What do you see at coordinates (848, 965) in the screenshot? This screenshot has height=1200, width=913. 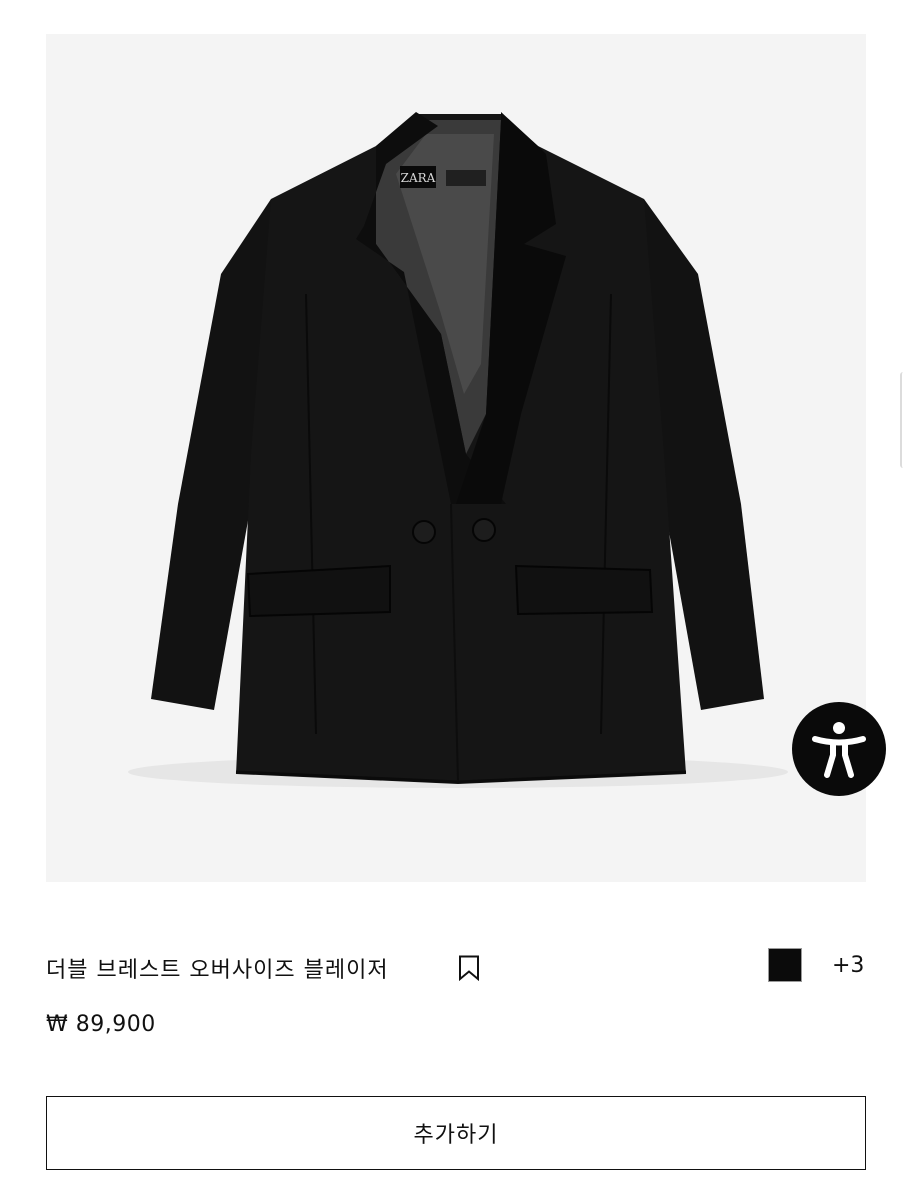 I see `more-colors-count: +3` at bounding box center [848, 965].